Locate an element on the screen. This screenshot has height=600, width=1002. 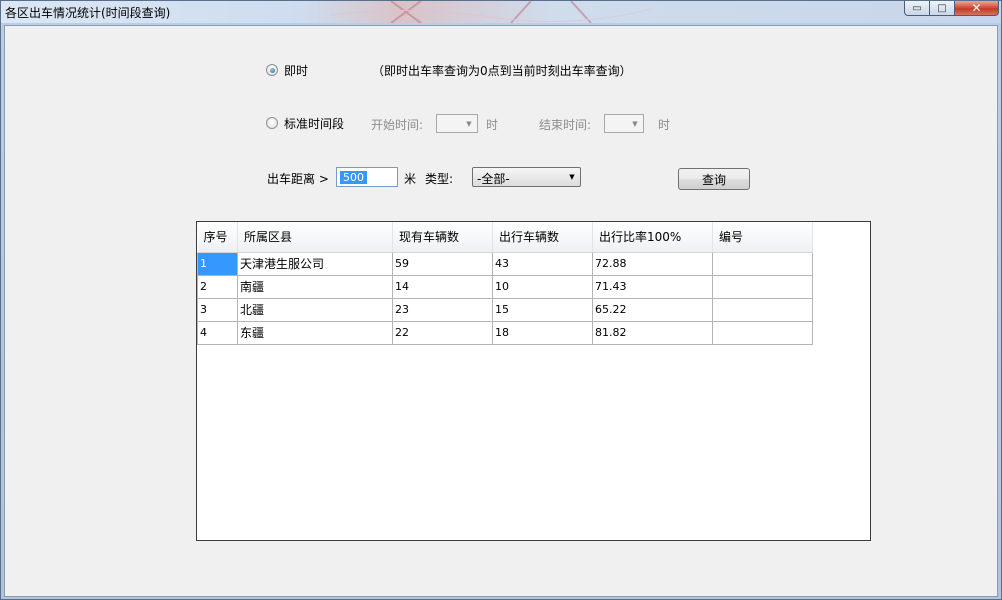
cell-index: 3 is located at coordinates (217, 309).